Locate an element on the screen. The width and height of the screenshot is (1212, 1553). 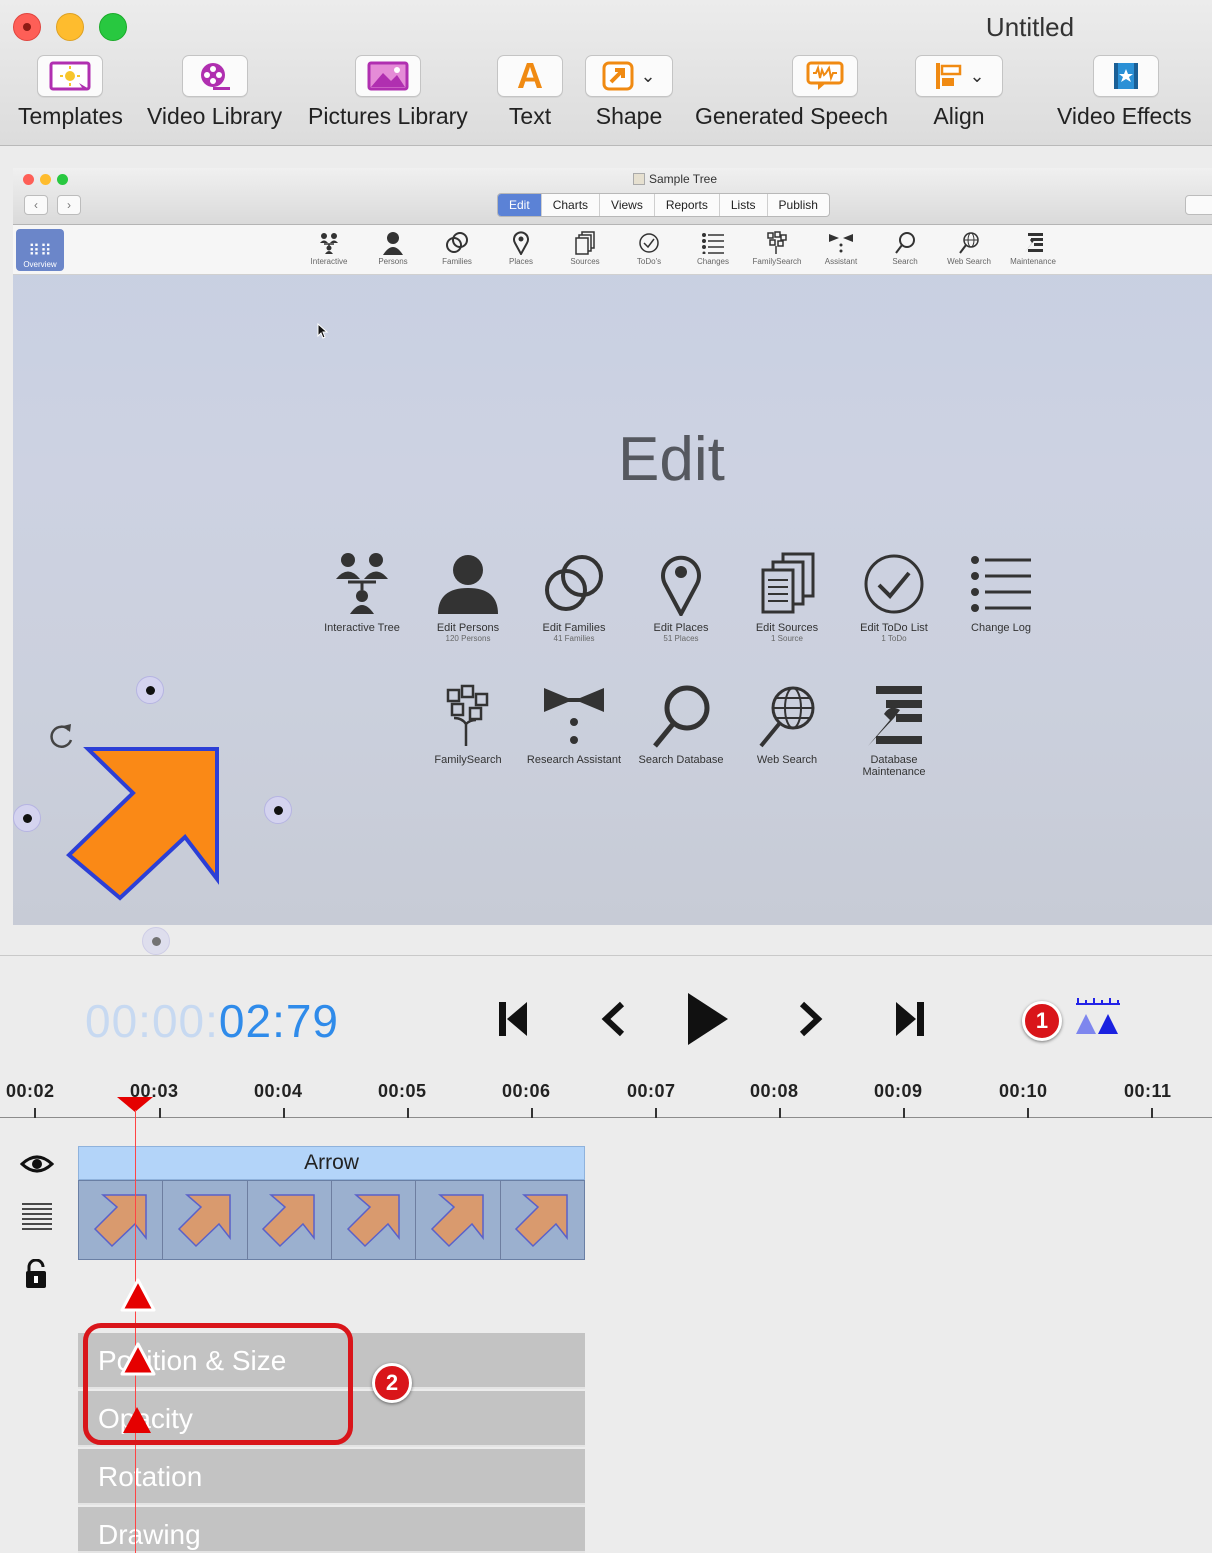
ruler-label: 00:07 is located at coordinates (651, 1091).